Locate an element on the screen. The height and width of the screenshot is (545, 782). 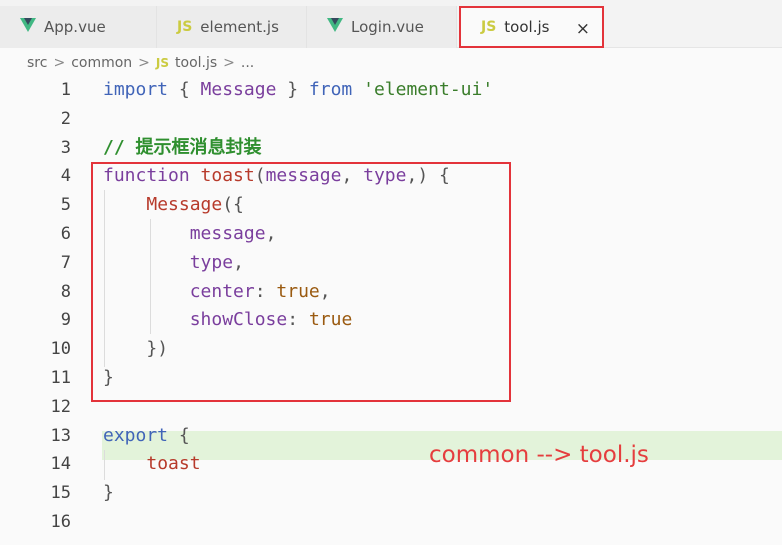
code-line: 15 } is located at coordinates (391, 493).